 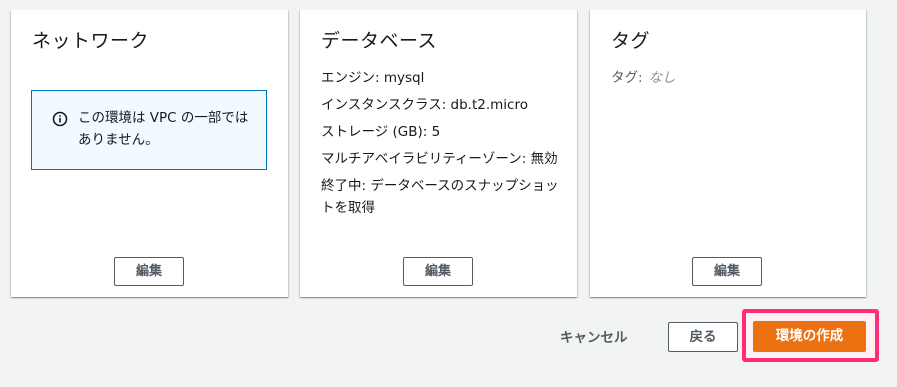 What do you see at coordinates (727, 271) in the screenshot?
I see `tags-edit-button: 編集` at bounding box center [727, 271].